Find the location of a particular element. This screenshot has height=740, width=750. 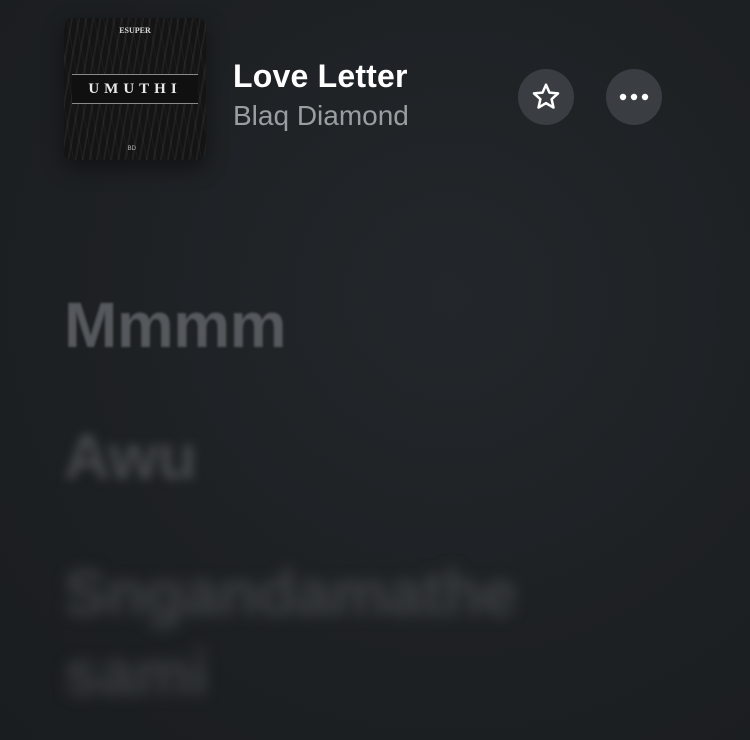

star-icon is located at coordinates (546, 97).